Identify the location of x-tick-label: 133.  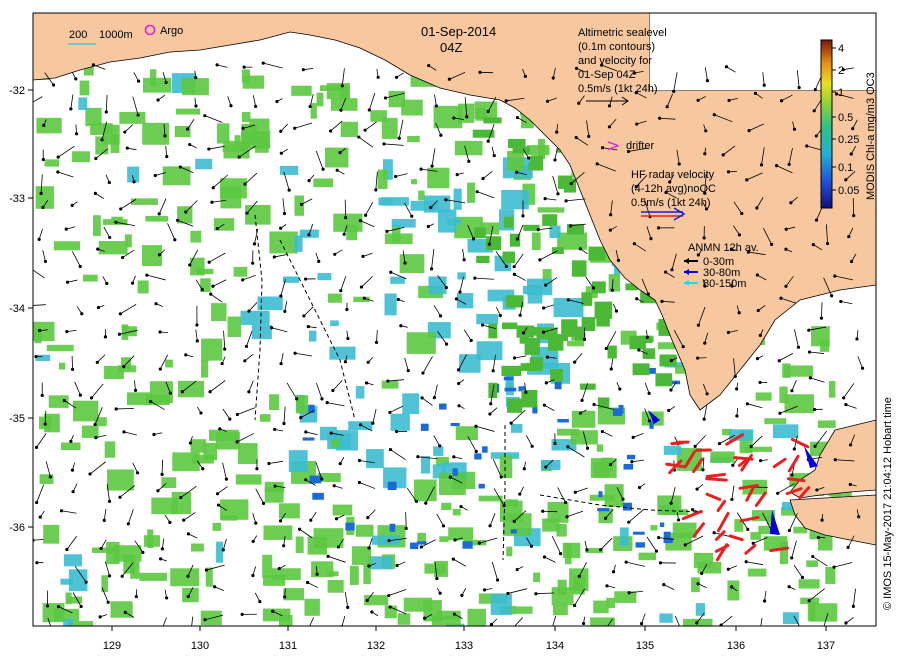
(464, 646).